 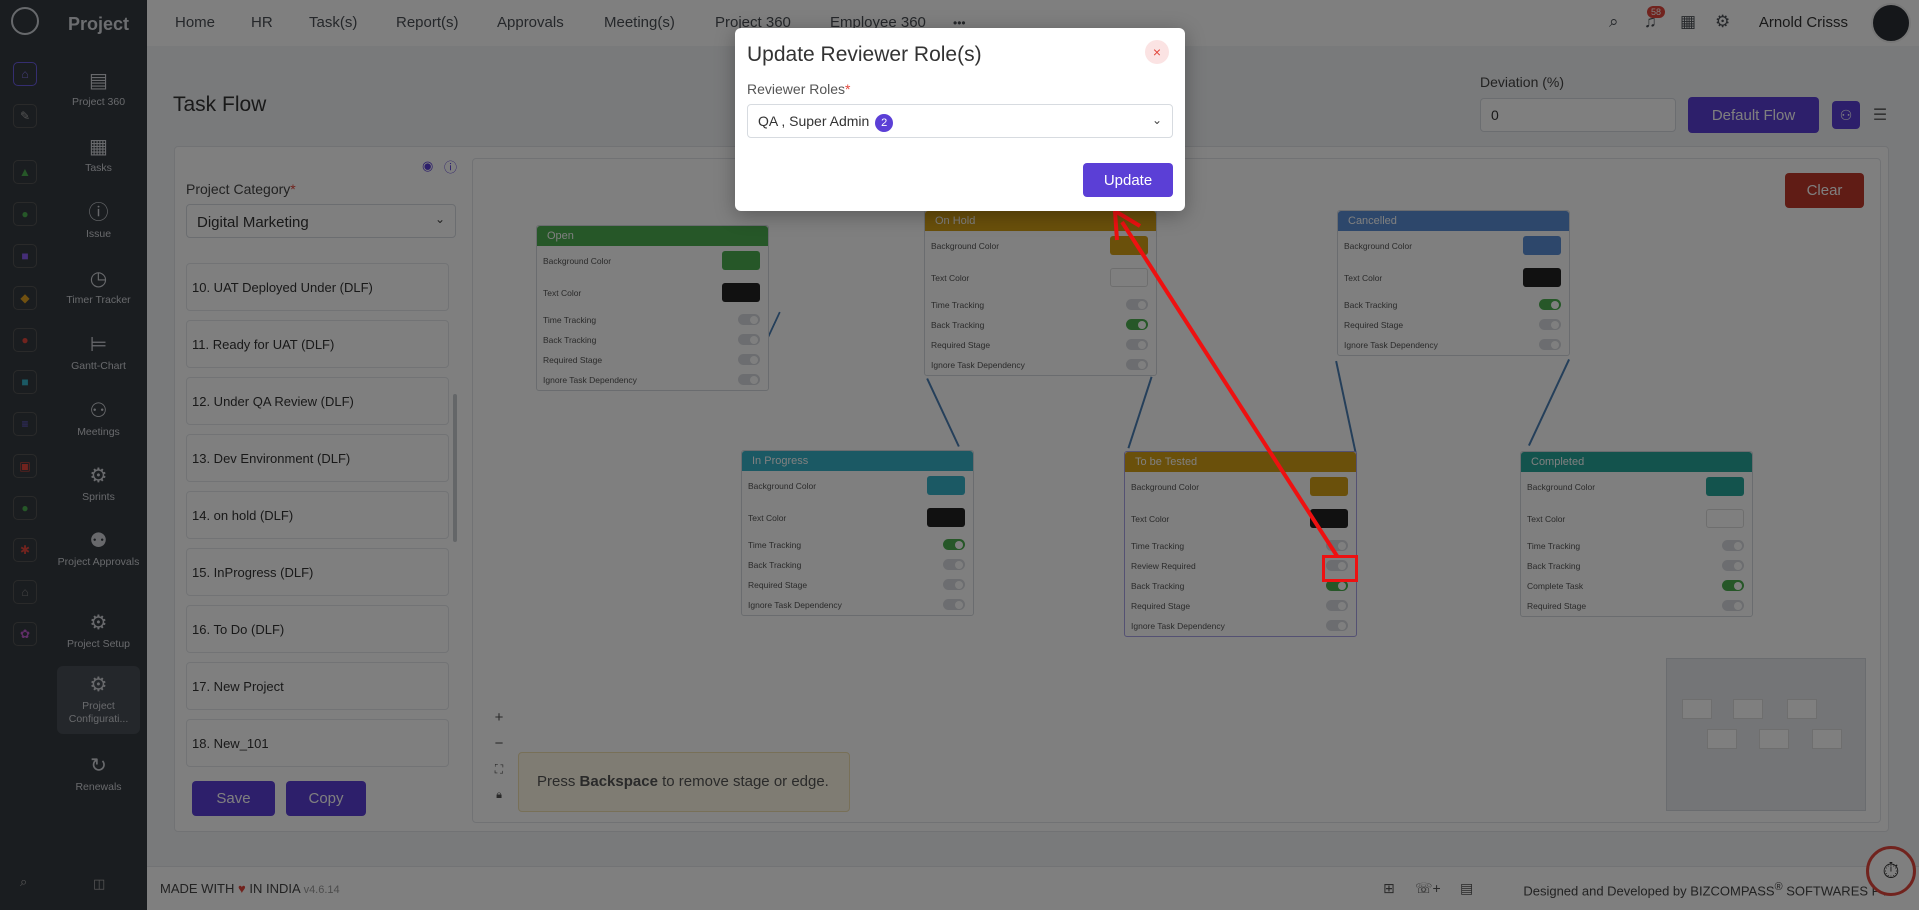 What do you see at coordinates (884, 123) in the screenshot?
I see `selected-count-badge: 2` at bounding box center [884, 123].